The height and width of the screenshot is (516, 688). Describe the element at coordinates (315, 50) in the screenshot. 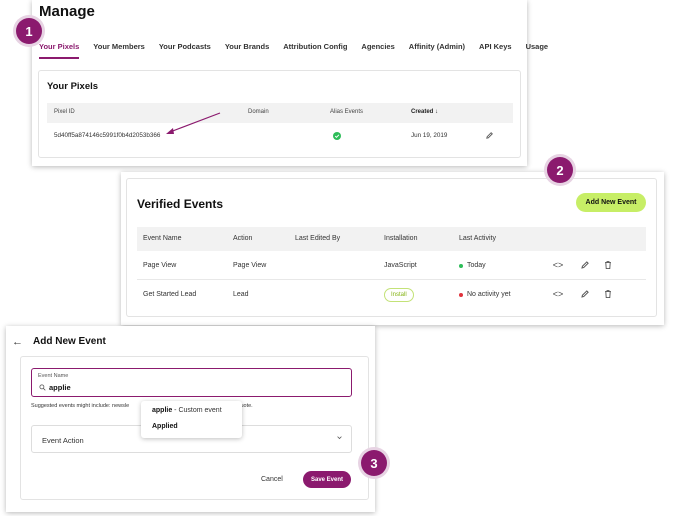

I see `tab-attribution-config: Attribution Config` at that location.